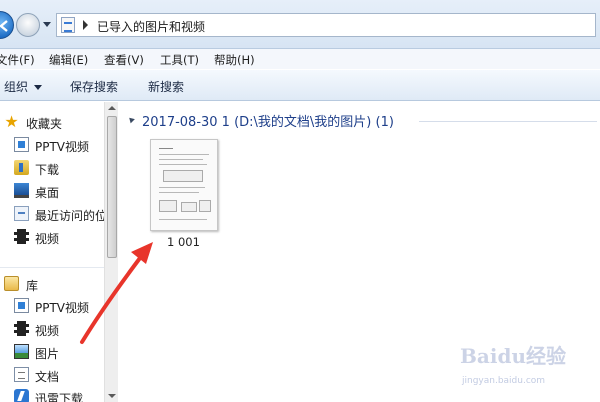 This screenshot has width=600, height=402. I want to click on nav-label: 下载, so click(47, 170).